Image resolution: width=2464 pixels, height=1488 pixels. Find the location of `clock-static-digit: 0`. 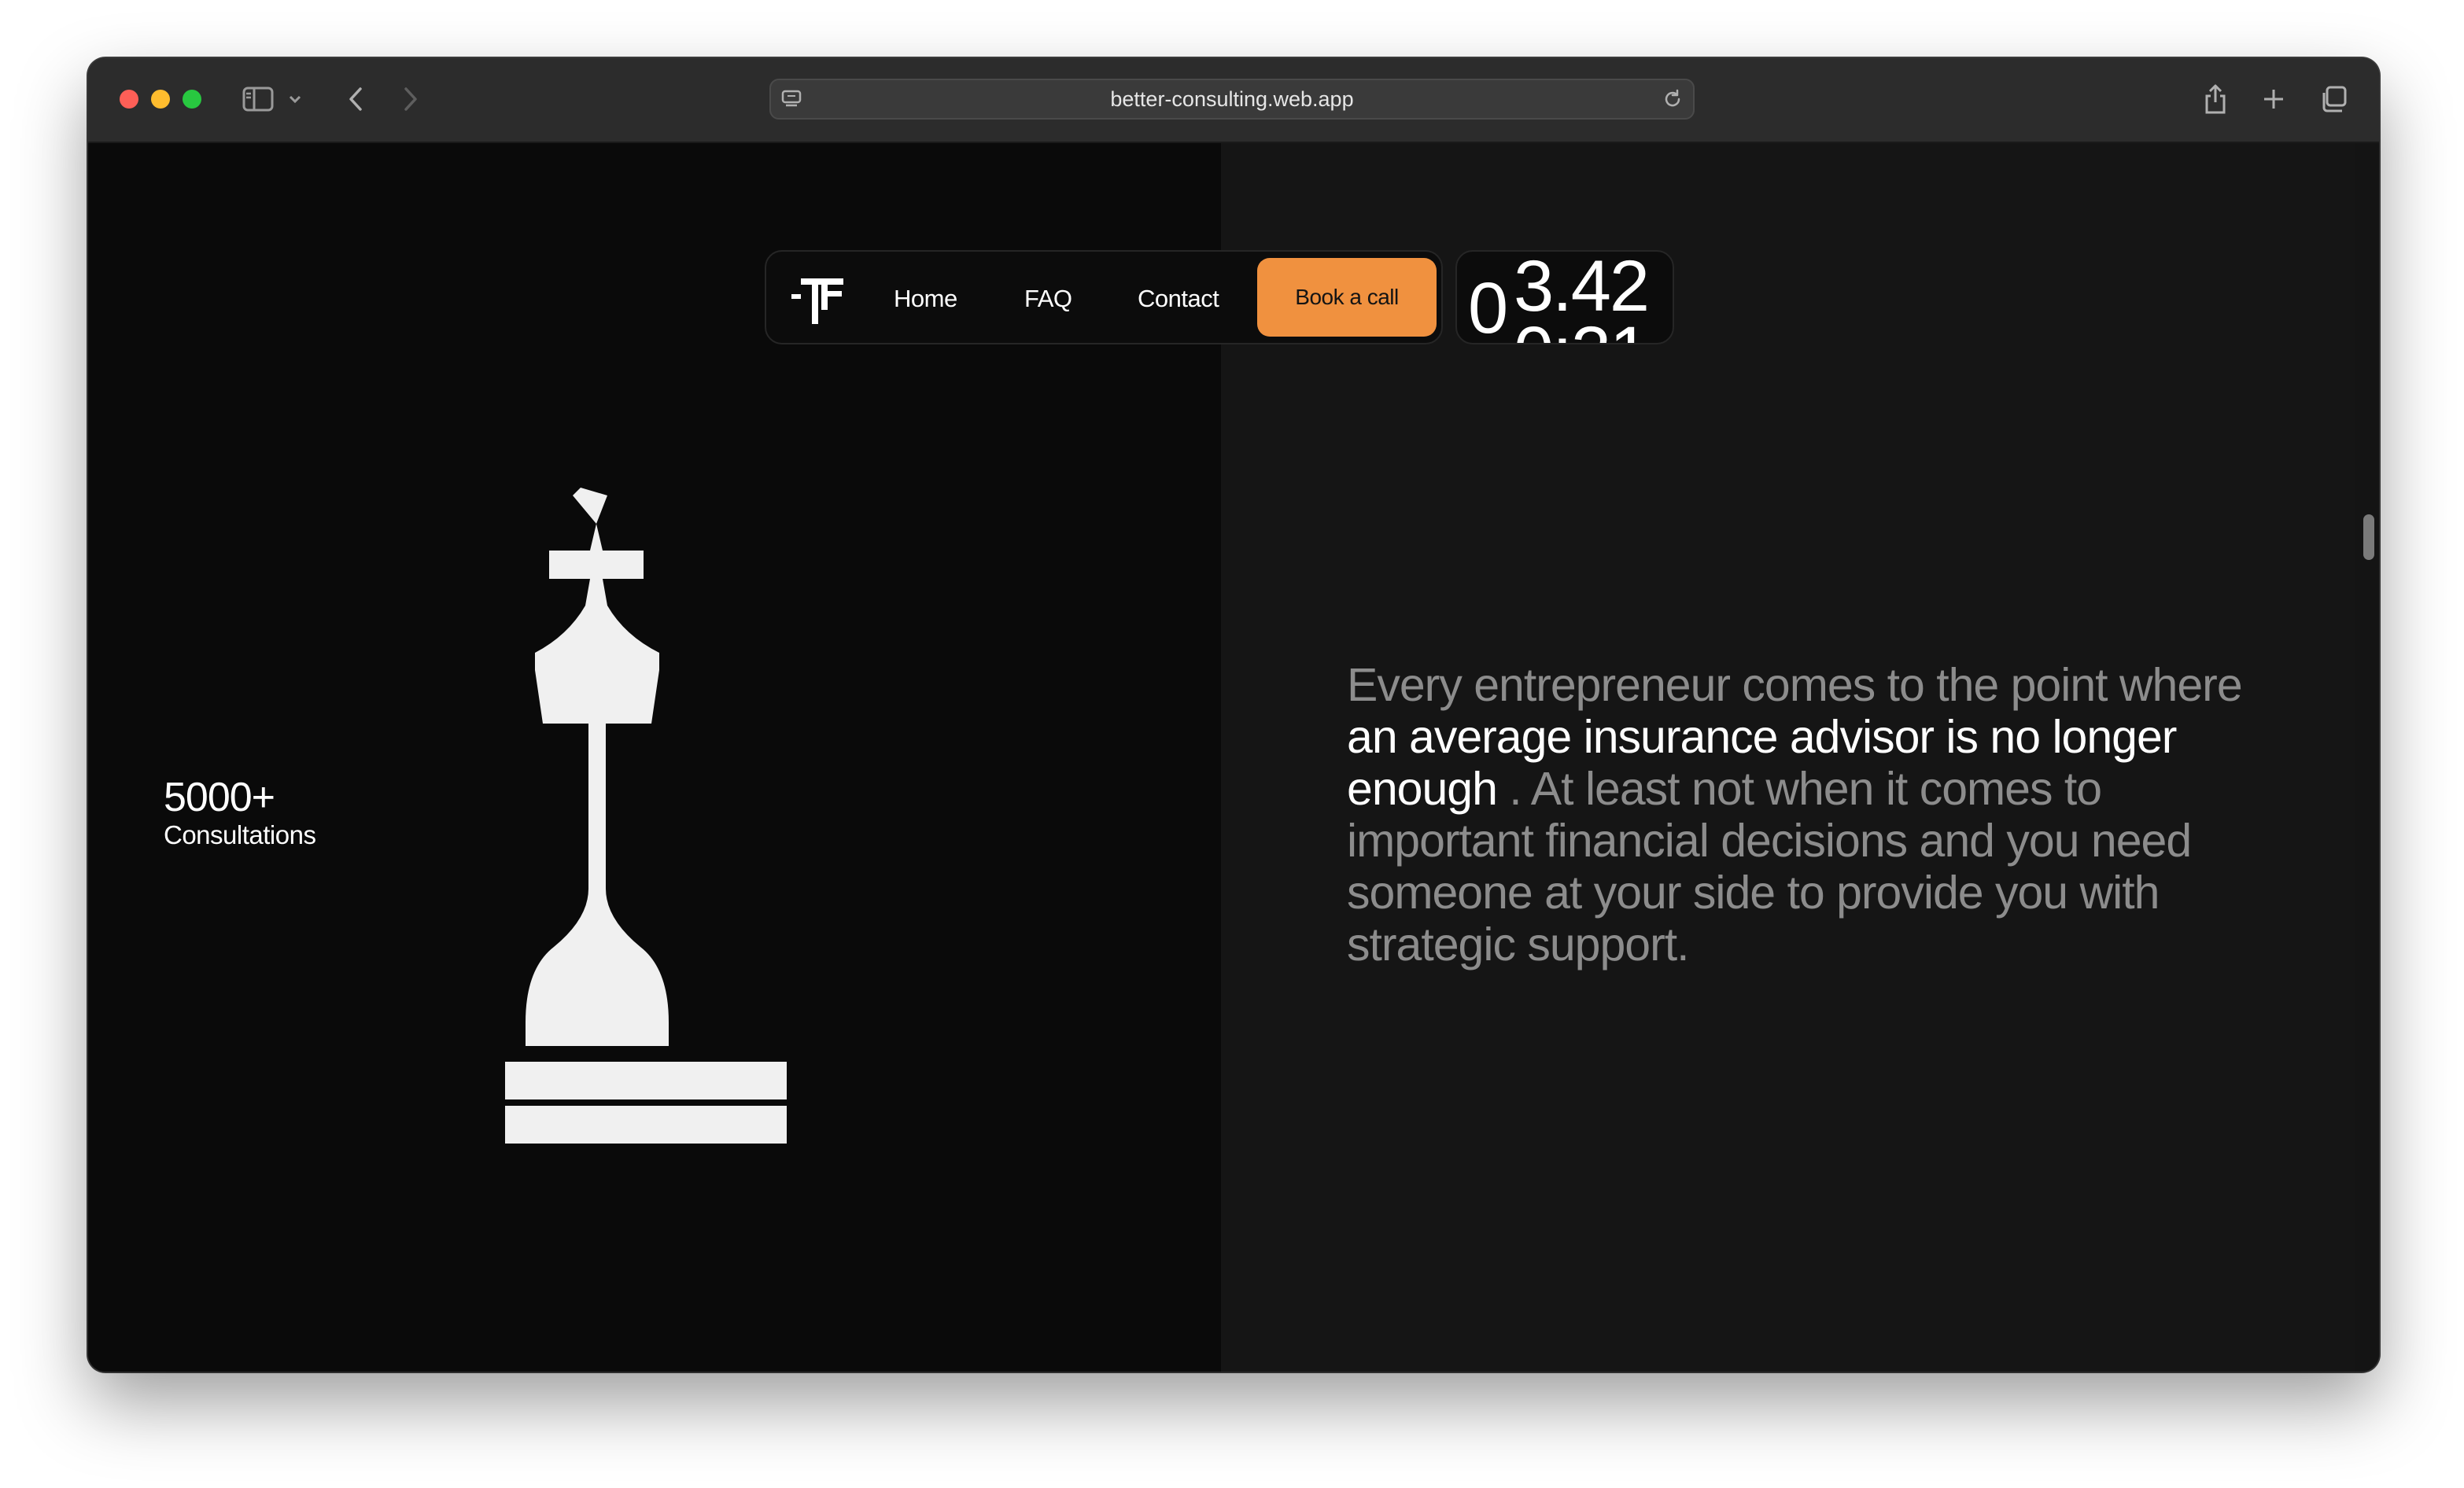

clock-static-digit: 0 is located at coordinates (1488, 306).